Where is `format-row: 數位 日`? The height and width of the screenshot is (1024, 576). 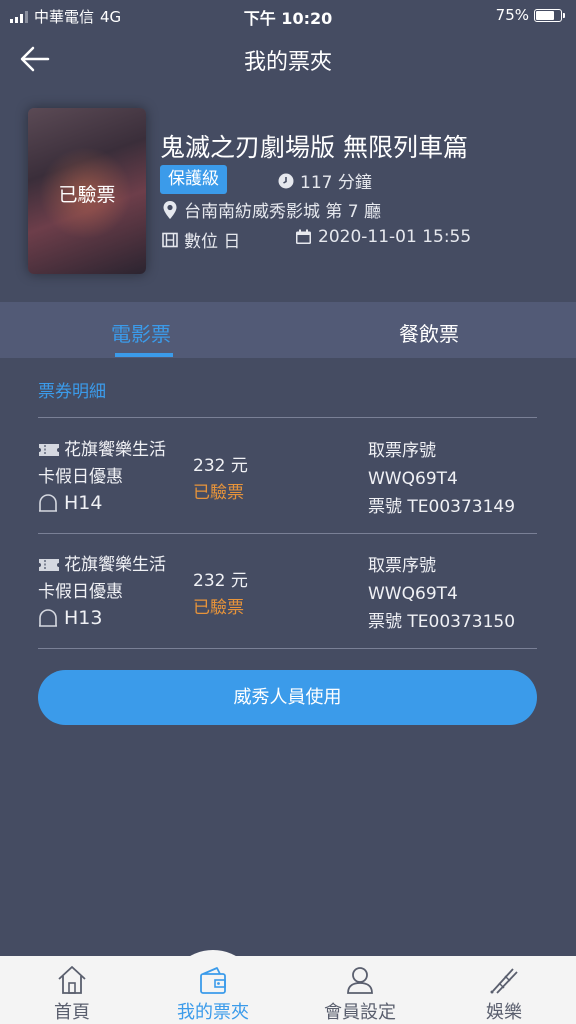
format-row: 數位 日 is located at coordinates (201, 239).